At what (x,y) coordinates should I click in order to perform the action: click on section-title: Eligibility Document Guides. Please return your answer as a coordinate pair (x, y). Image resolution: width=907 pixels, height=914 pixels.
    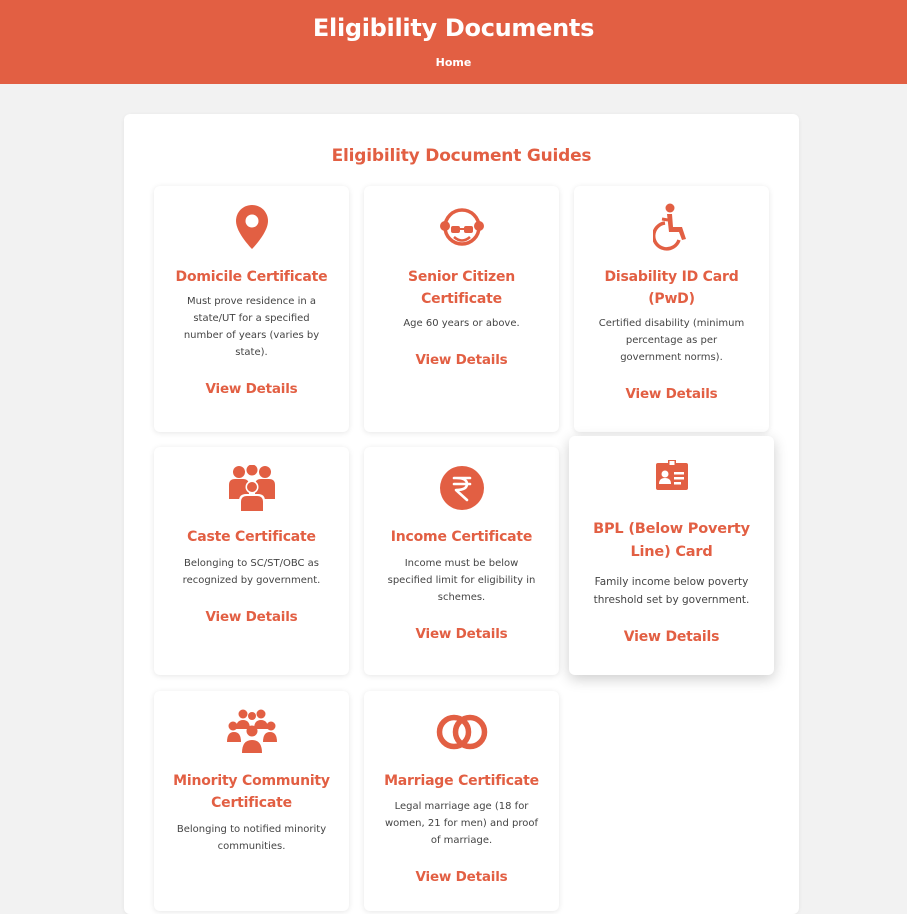
    Looking at the image, I should click on (461, 156).